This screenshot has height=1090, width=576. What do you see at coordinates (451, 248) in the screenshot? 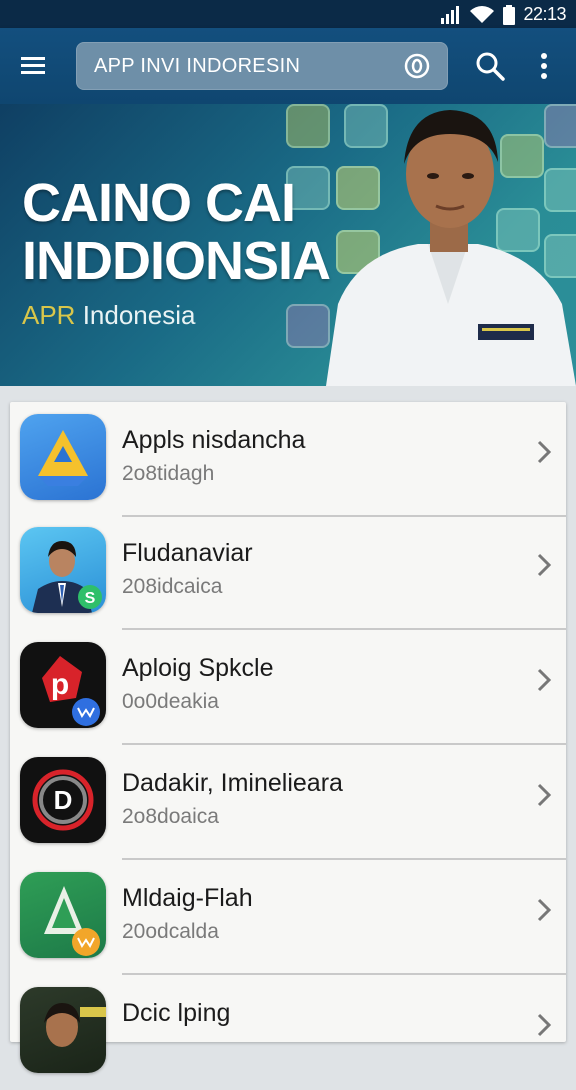
I see `person-photo` at bounding box center [451, 248].